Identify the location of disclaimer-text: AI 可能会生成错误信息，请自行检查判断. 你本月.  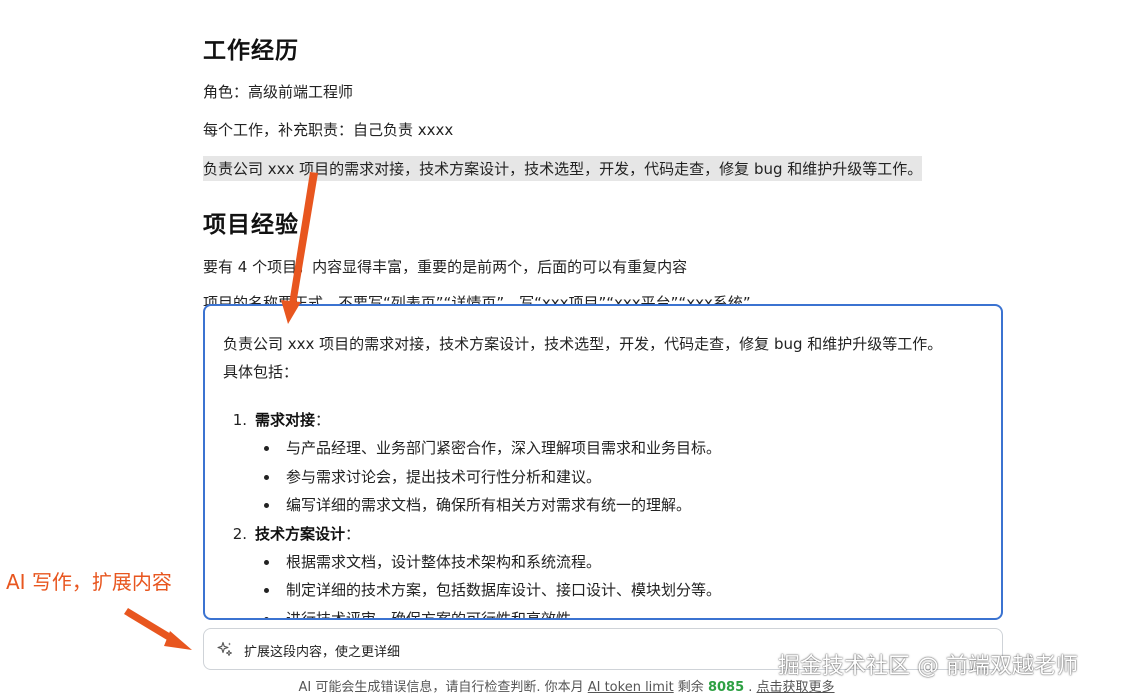
(443, 687).